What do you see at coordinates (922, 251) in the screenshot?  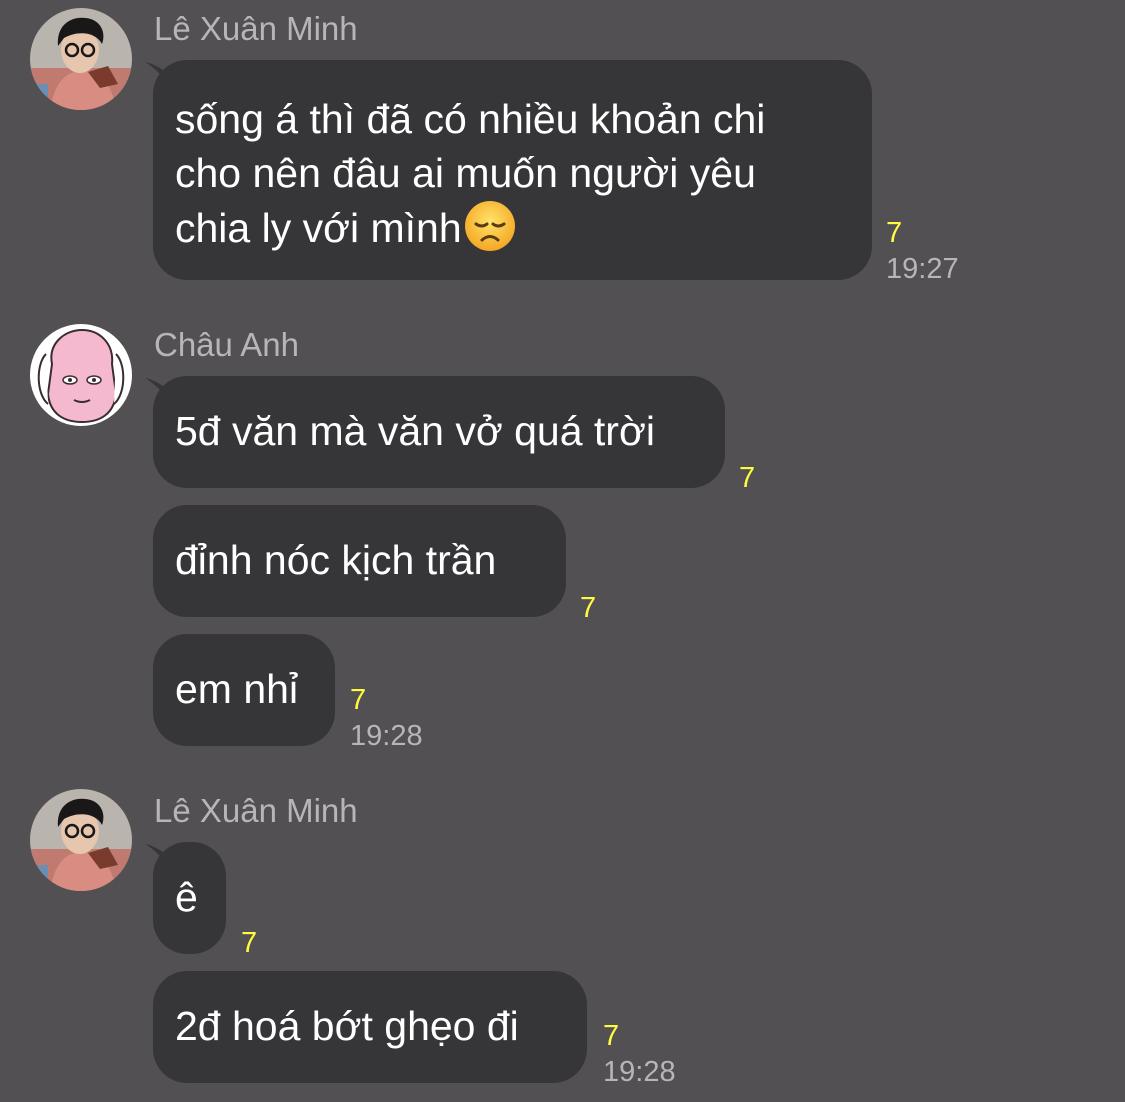 I see `message-meta: 7 19:27` at bounding box center [922, 251].